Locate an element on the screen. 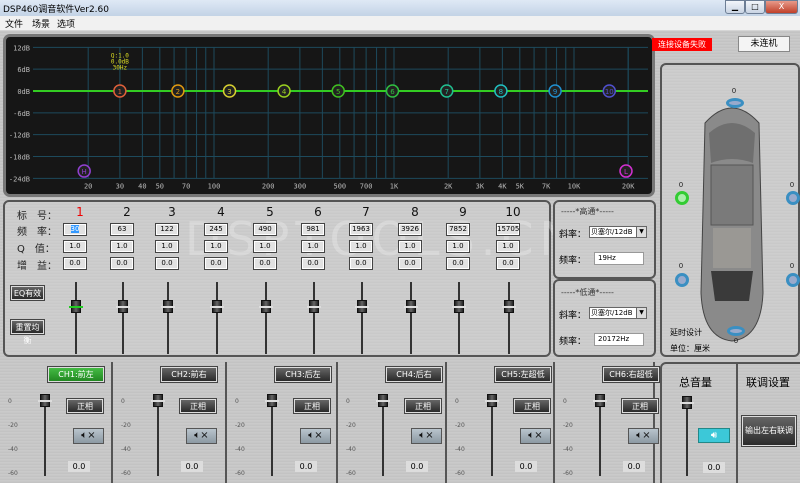 This screenshot has width=800, height=483. speaker-right-front-icon is located at coordinates (793, 198).